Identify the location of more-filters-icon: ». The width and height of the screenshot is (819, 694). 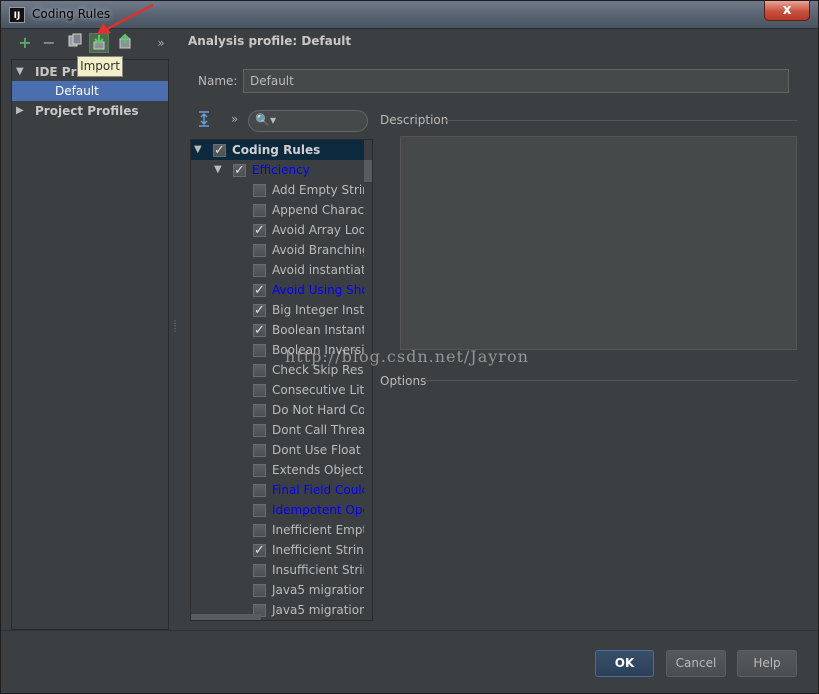
(234, 119).